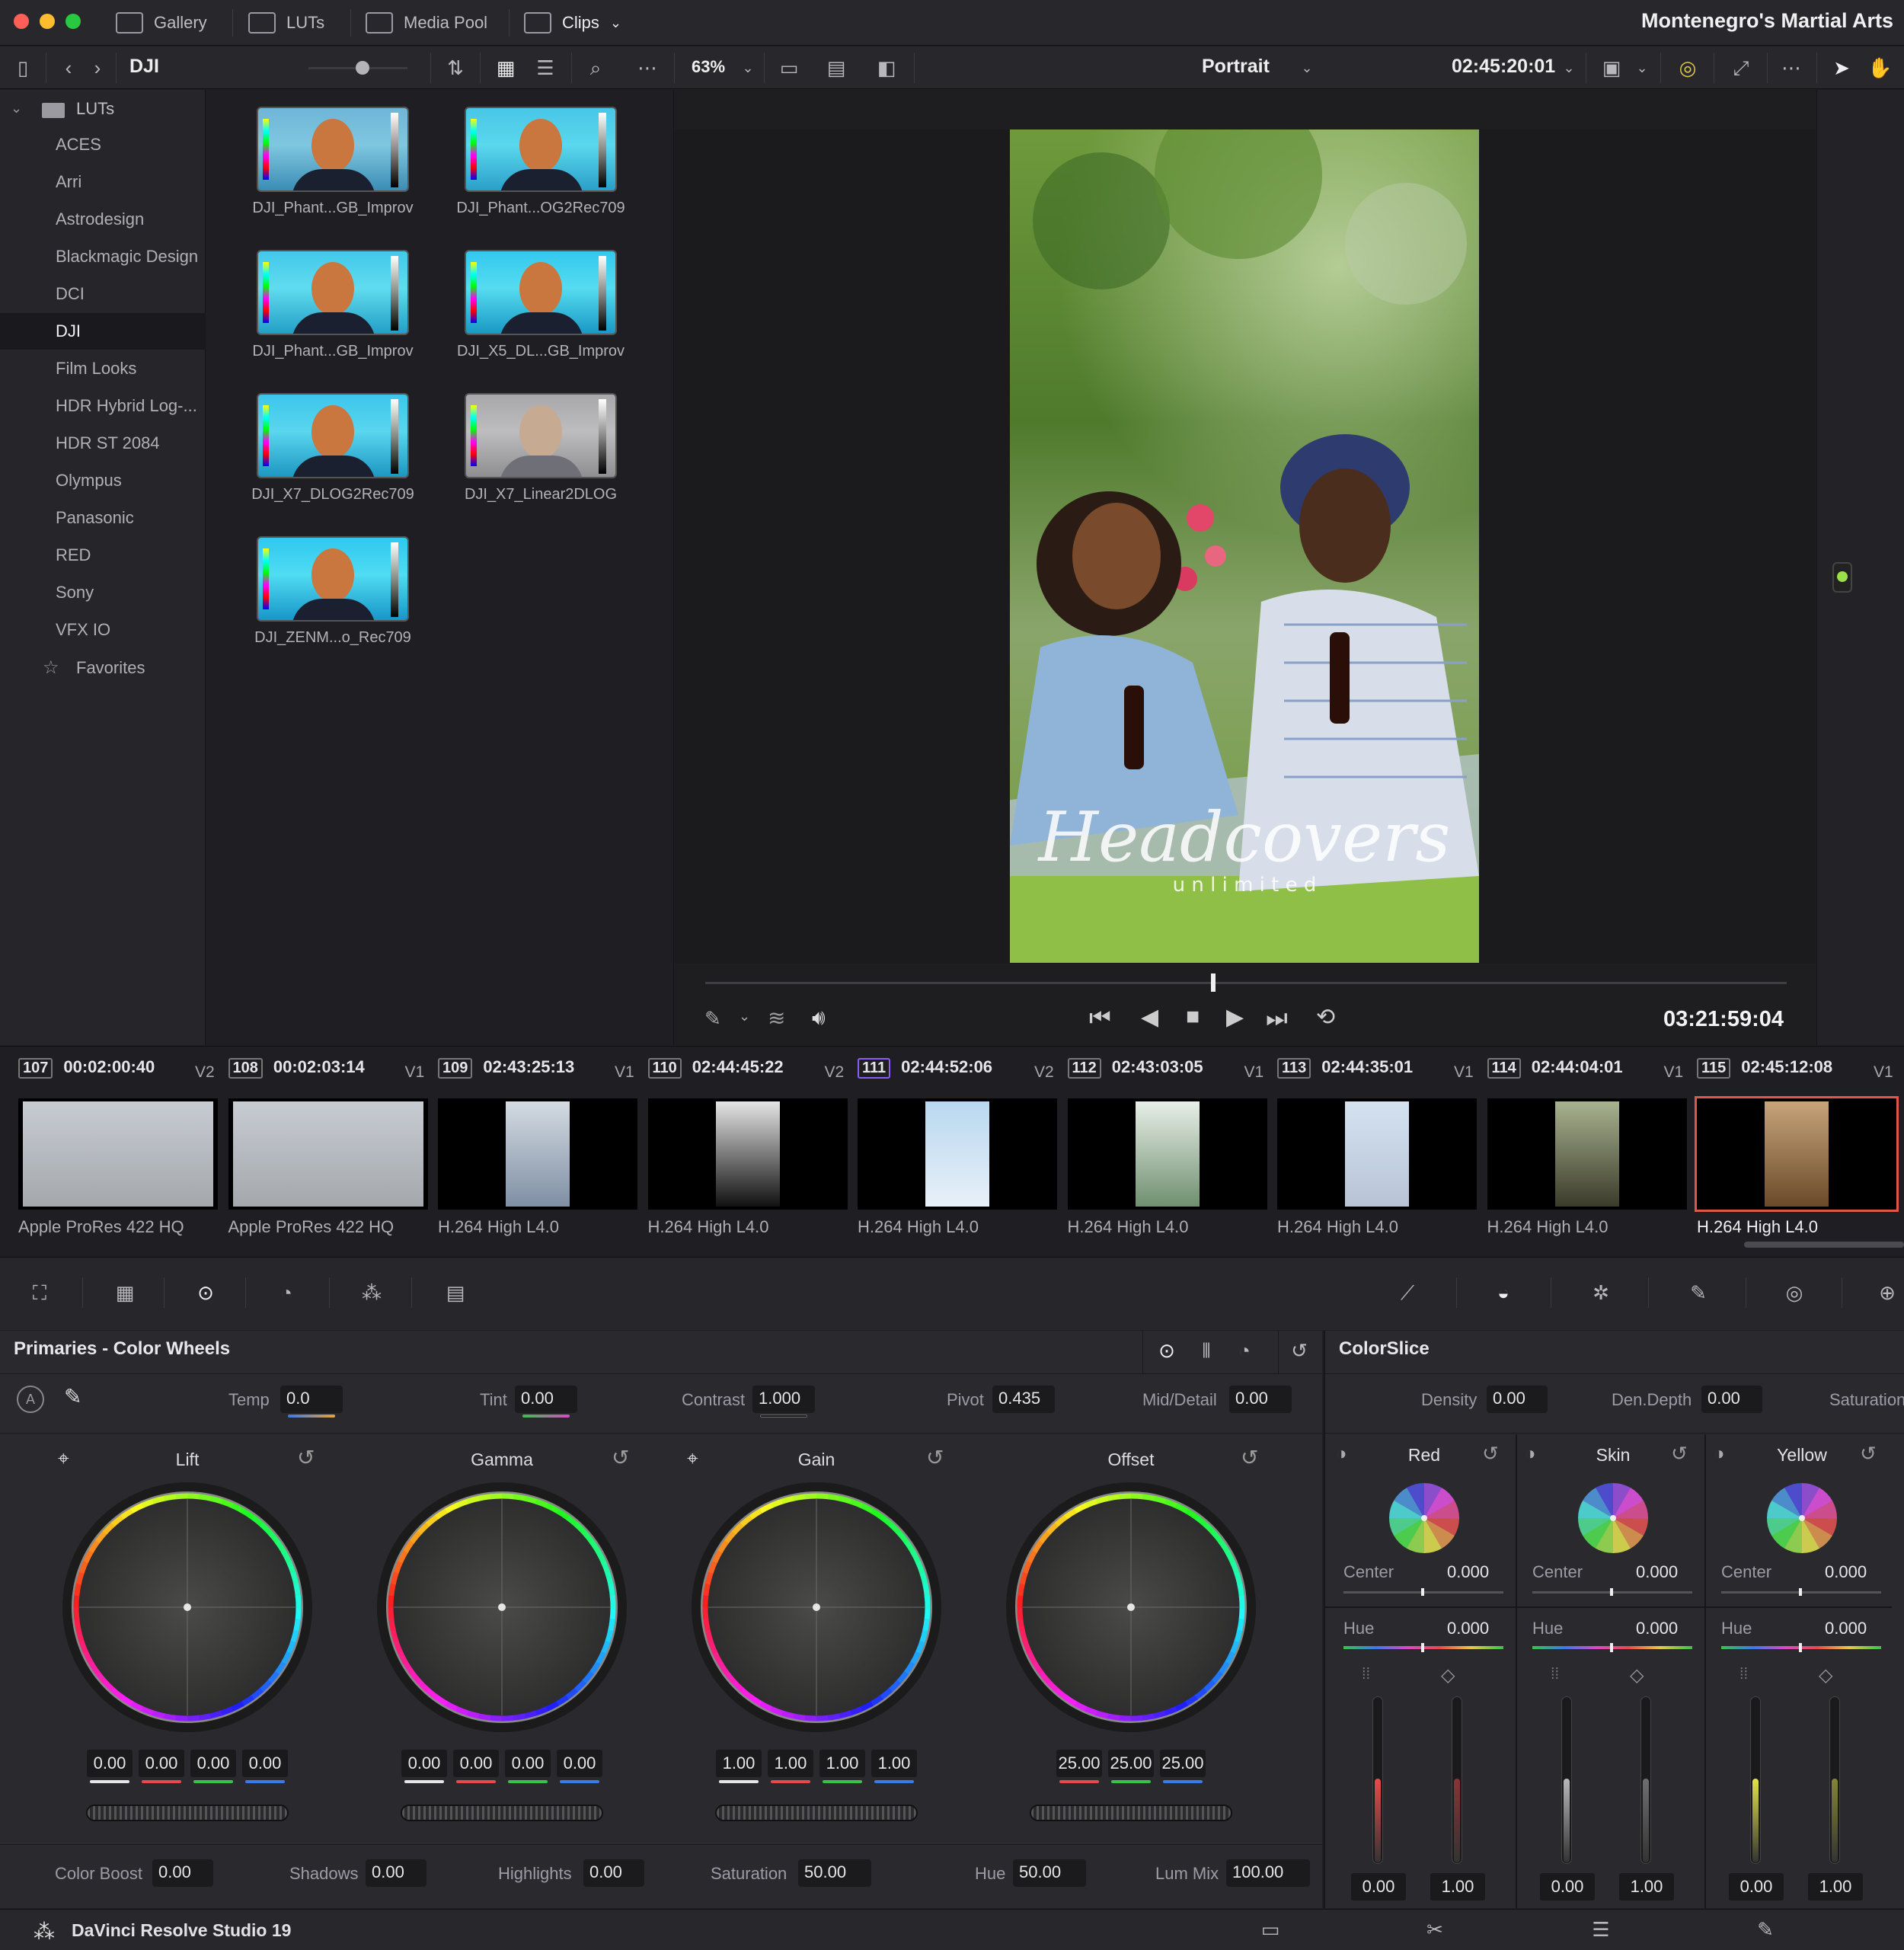 This screenshot has width=1904, height=1950. I want to click on primaries-wheels-icon: ⊙, so click(206, 1292).